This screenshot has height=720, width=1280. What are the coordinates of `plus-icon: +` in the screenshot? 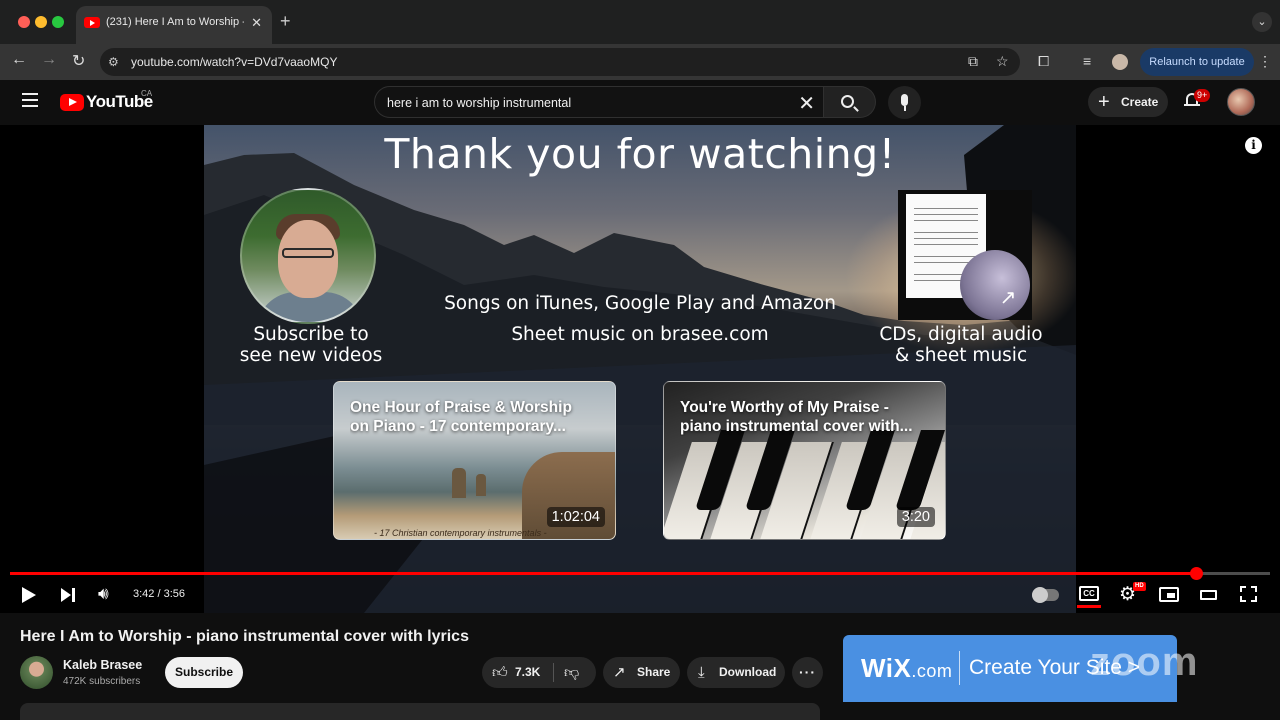 It's located at (1104, 102).